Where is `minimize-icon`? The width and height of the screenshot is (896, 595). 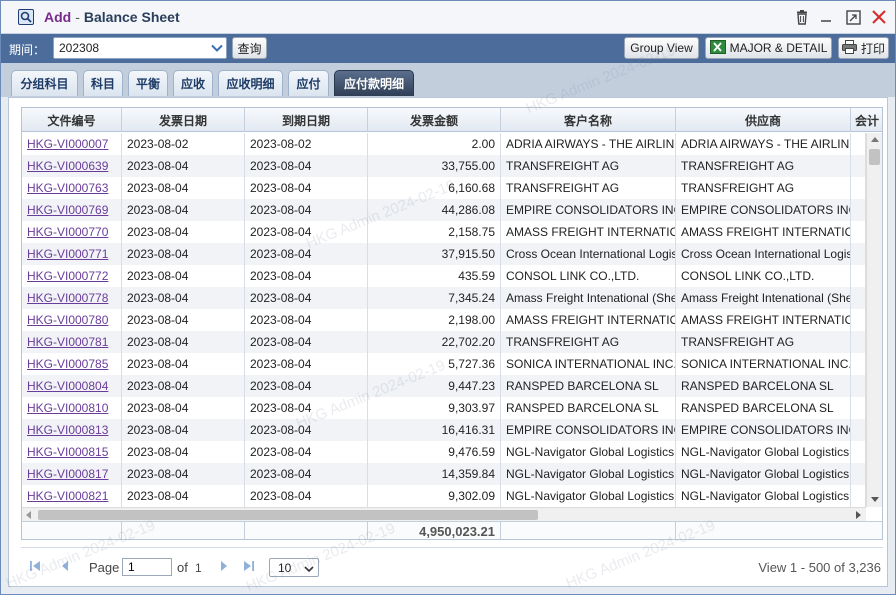
minimize-icon is located at coordinates (826, 17).